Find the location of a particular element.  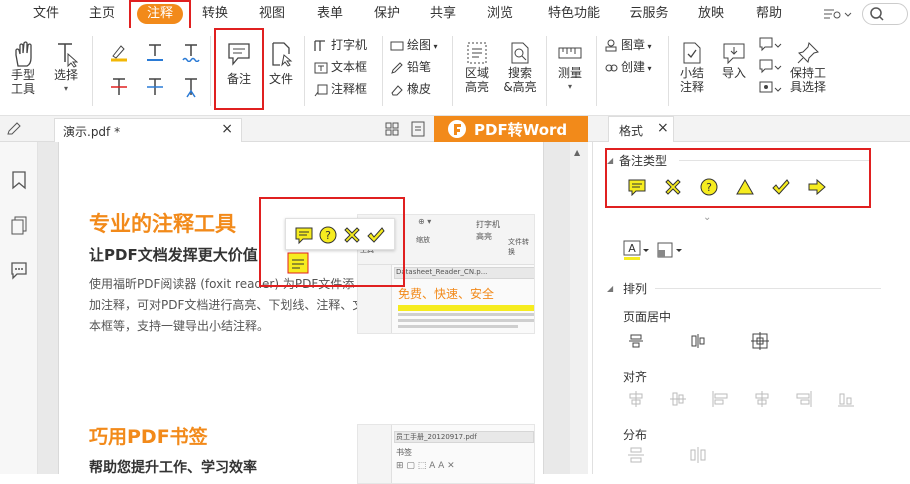

document-tab: 演示.pdf * × is located at coordinates (148, 130).